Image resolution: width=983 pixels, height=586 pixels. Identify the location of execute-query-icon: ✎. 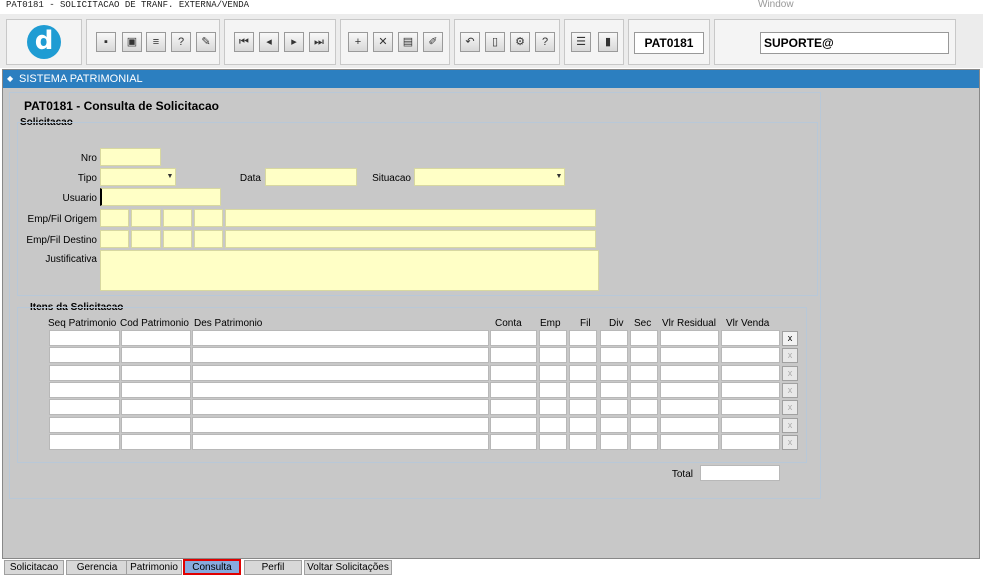
(206, 42).